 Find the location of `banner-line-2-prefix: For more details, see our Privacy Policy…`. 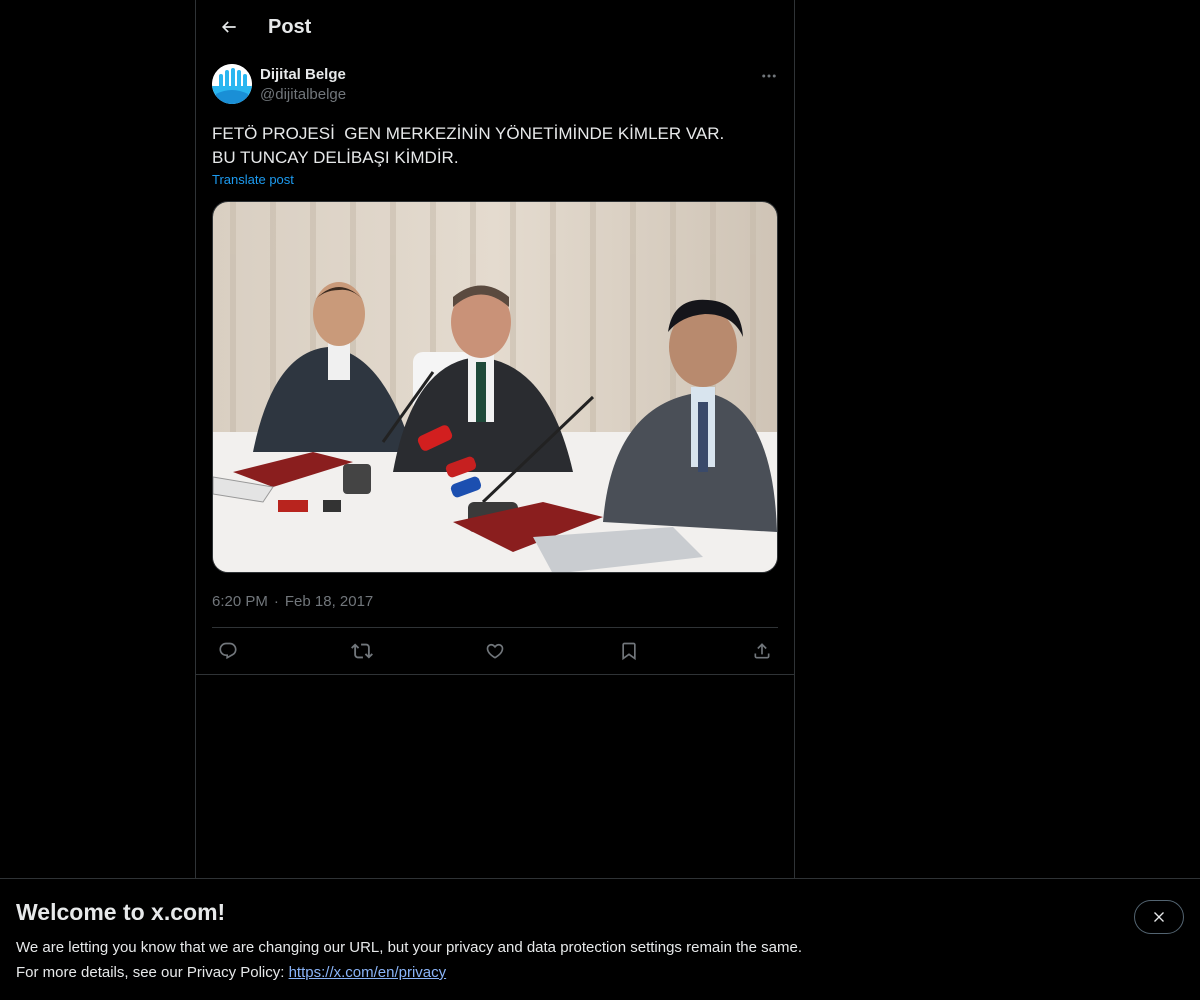

banner-line-2-prefix: For more details, see our Privacy Policy… is located at coordinates (152, 972).